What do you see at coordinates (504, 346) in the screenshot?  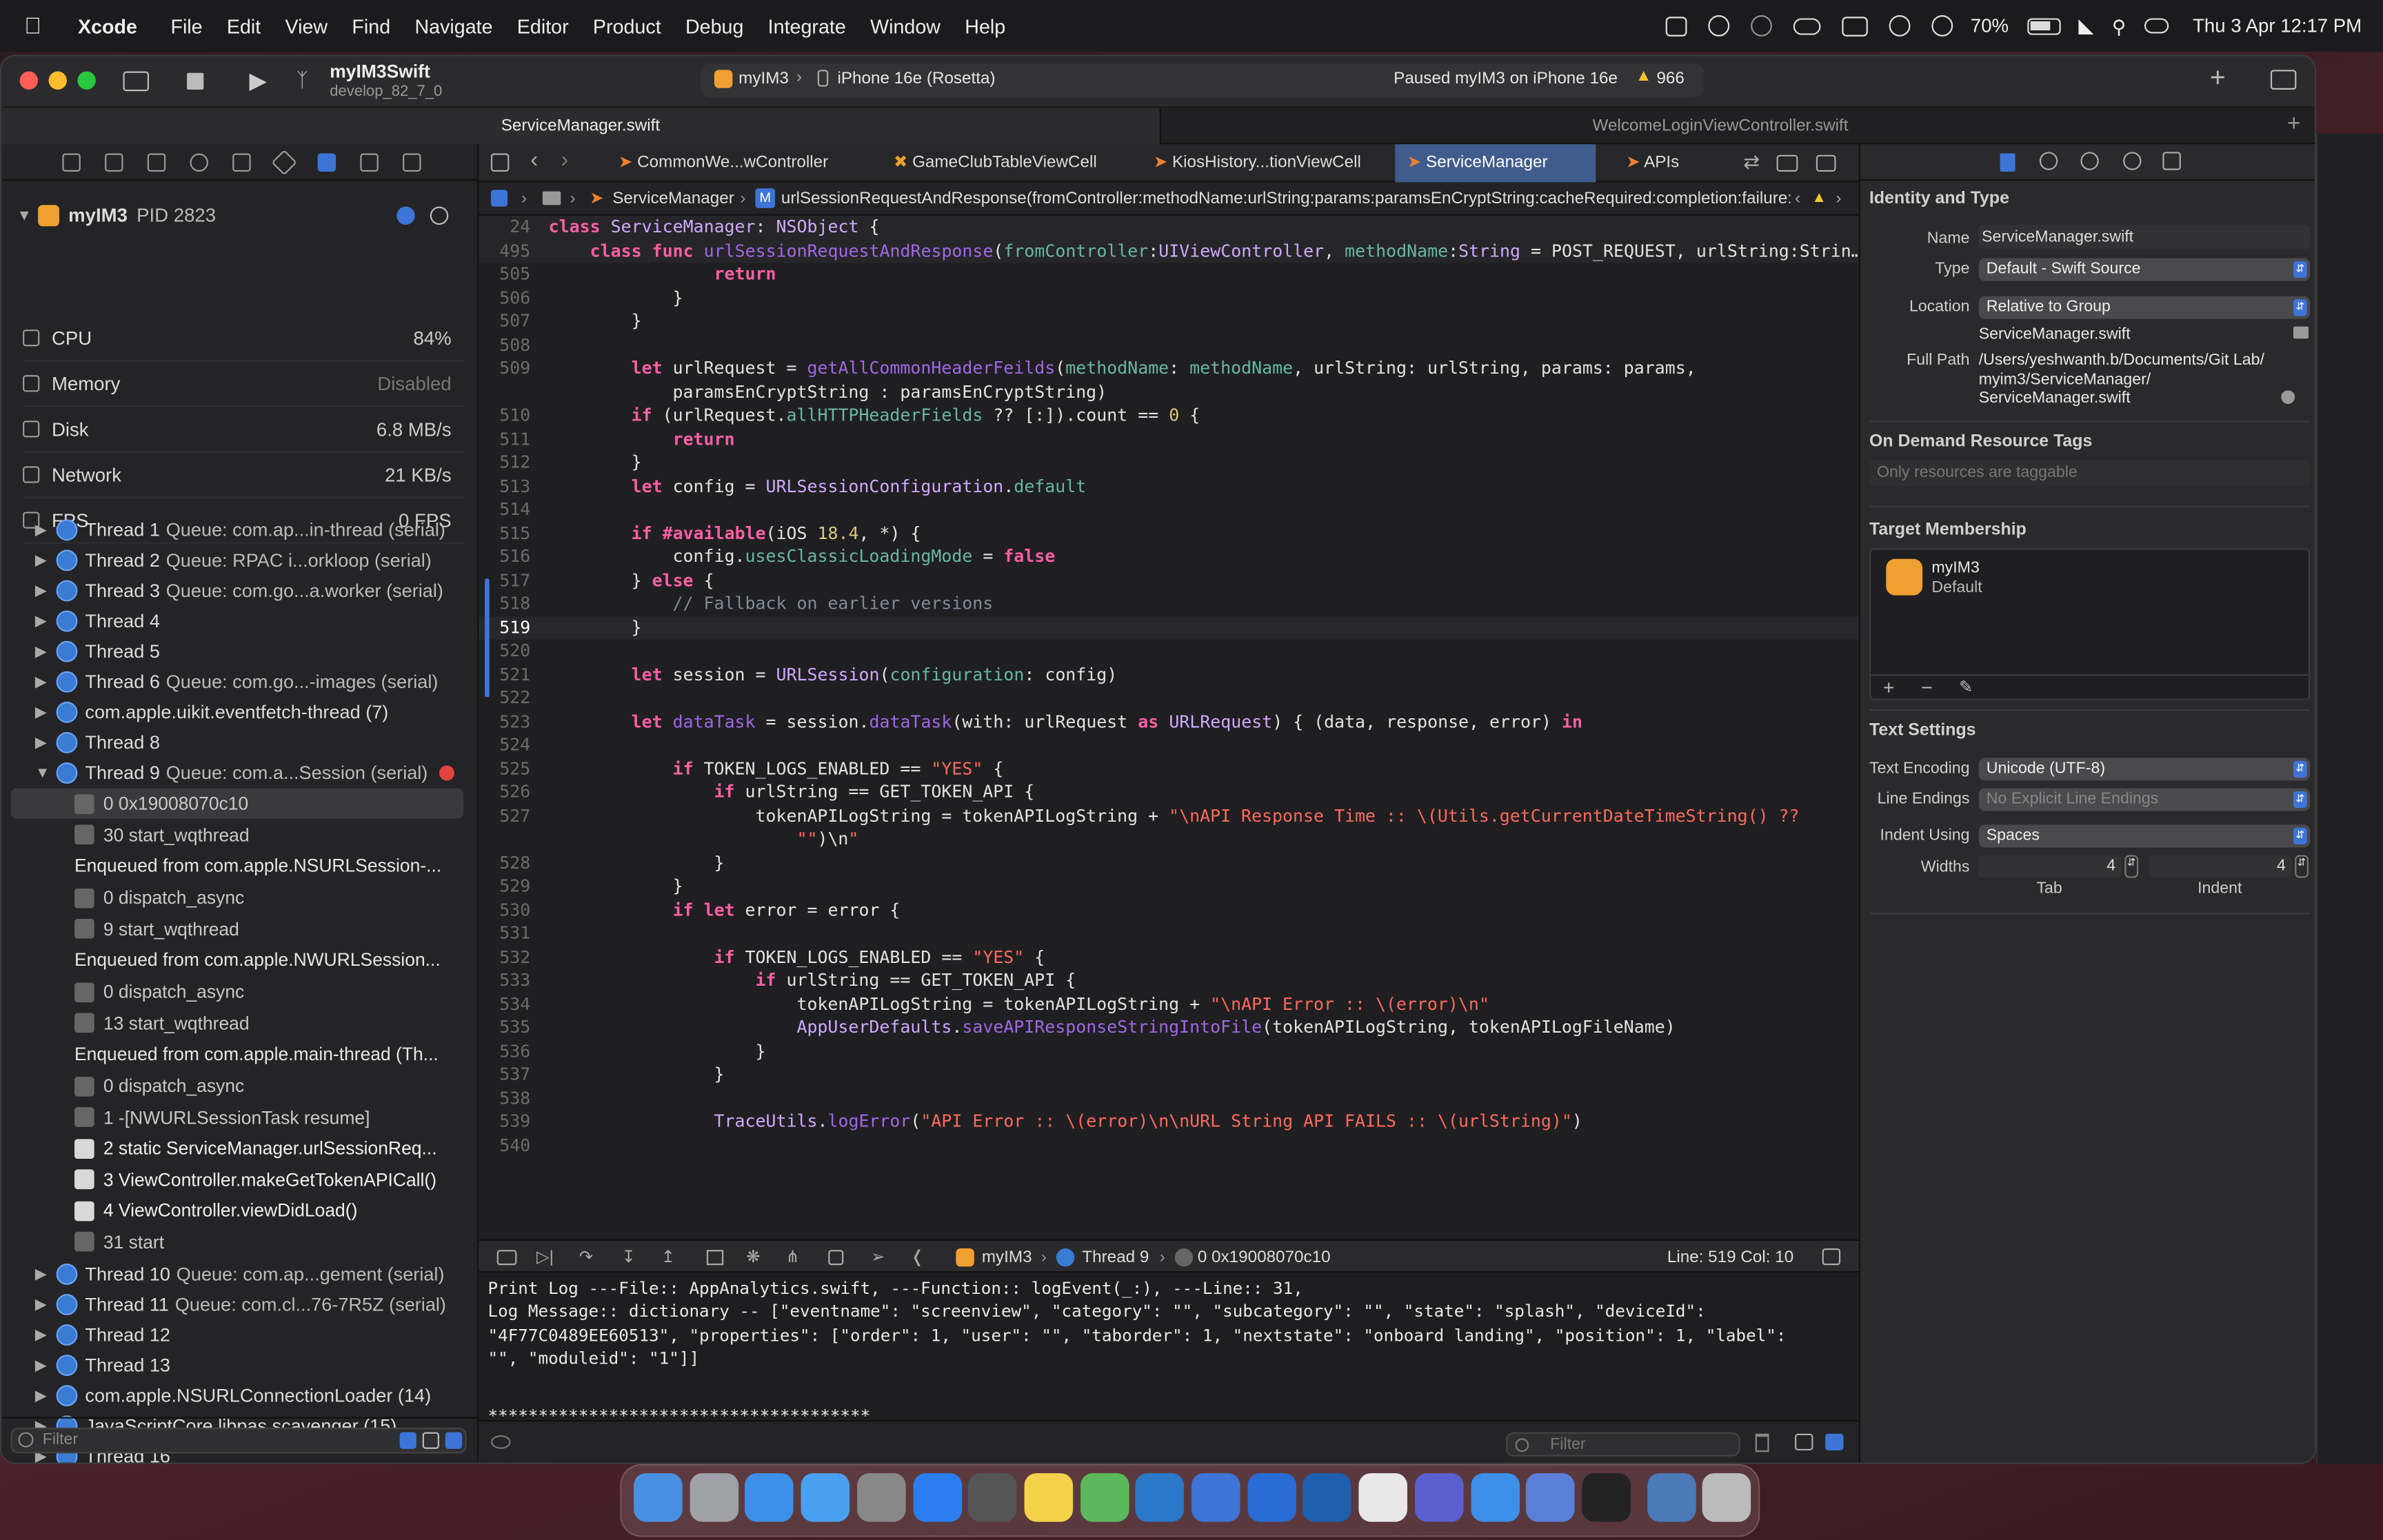 I see `line-number: 508` at bounding box center [504, 346].